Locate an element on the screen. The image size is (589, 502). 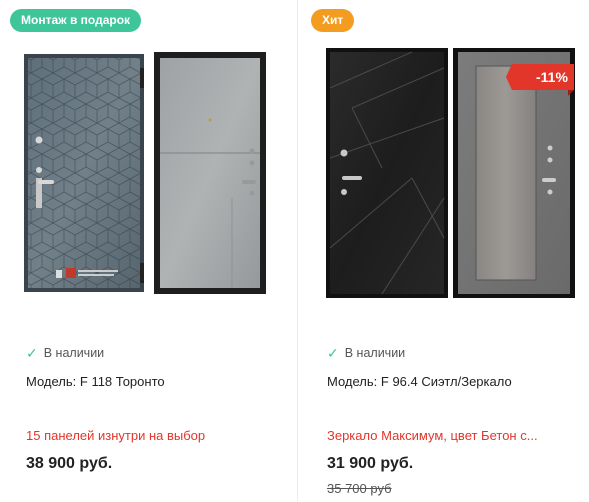
promo-text: 15 панелей изнутри на выбор is located at coordinates (116, 435).